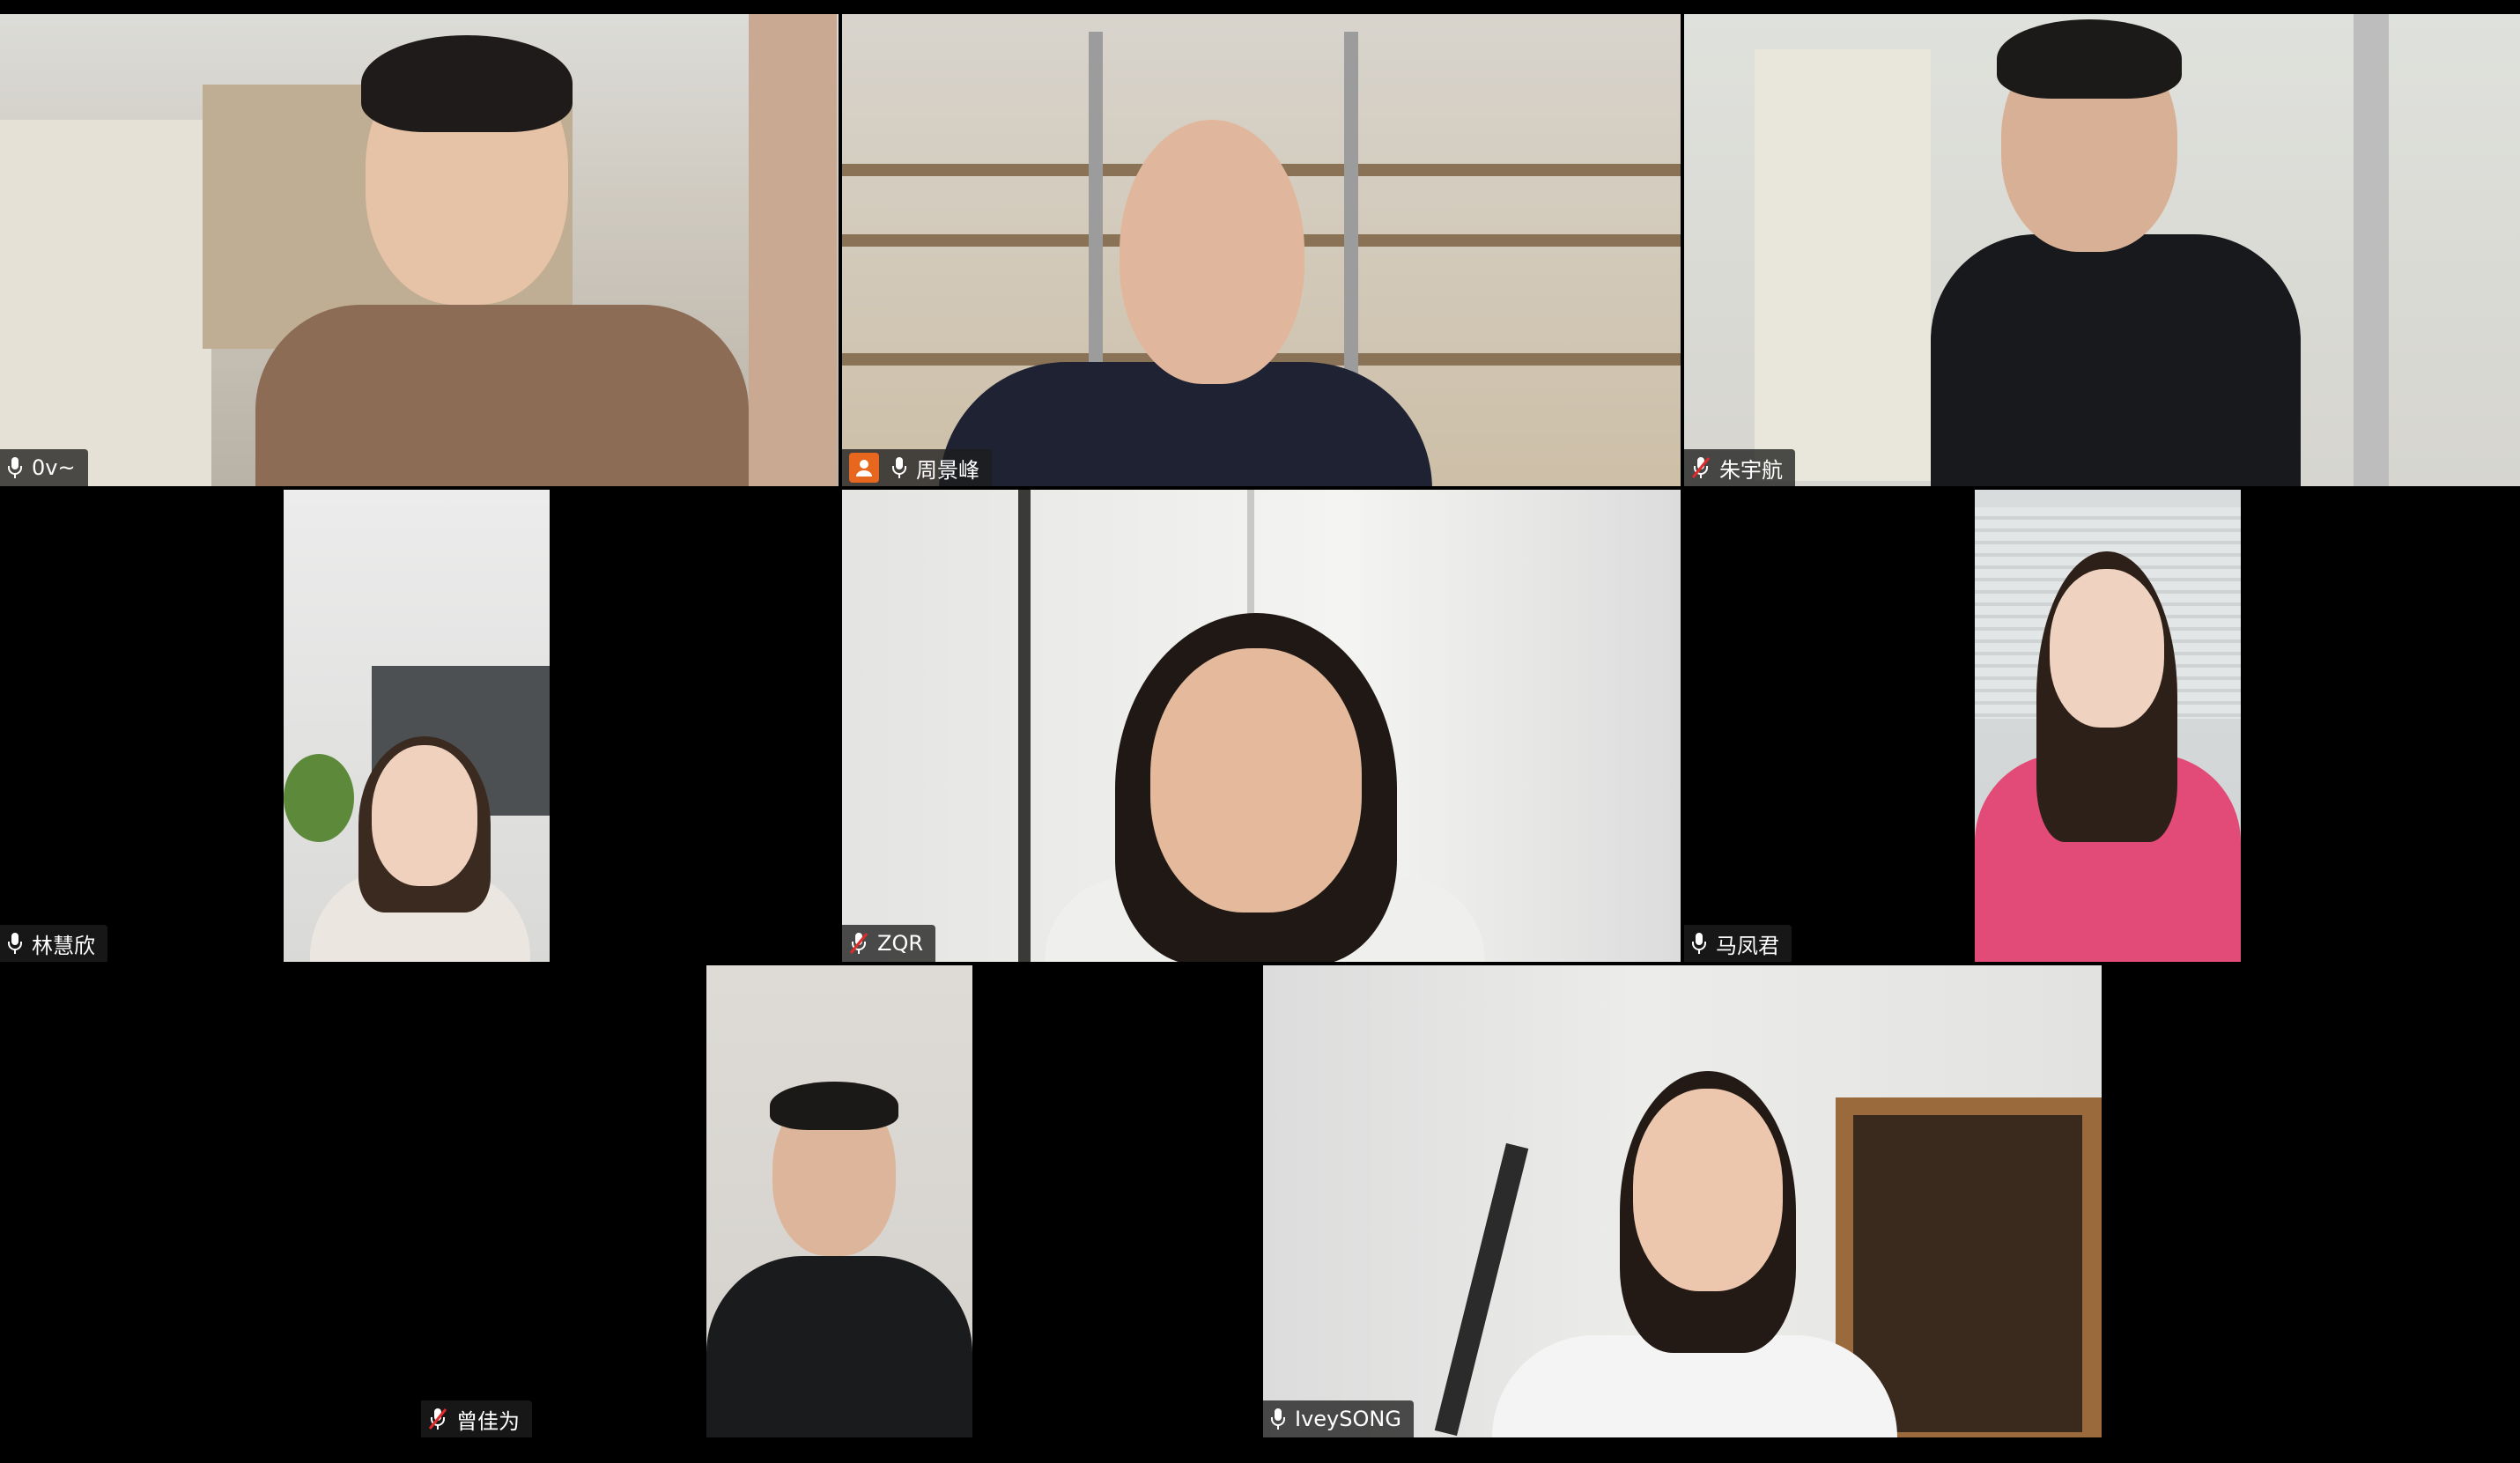 This screenshot has width=2520, height=1463. What do you see at coordinates (1751, 470) in the screenshot?
I see `participant-name: 朱宇航` at bounding box center [1751, 470].